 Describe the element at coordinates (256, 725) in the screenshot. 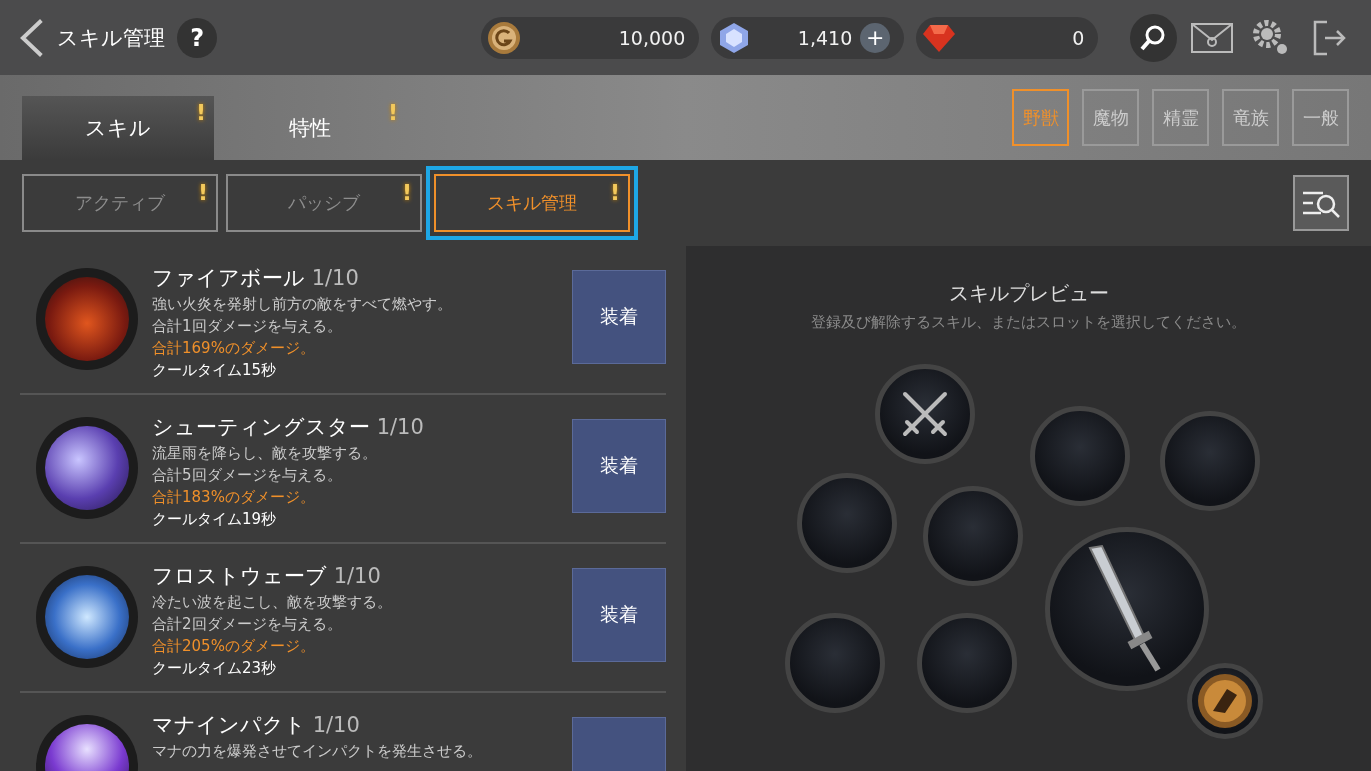

I see `skill-name: マナインパクト 1/10` at that location.